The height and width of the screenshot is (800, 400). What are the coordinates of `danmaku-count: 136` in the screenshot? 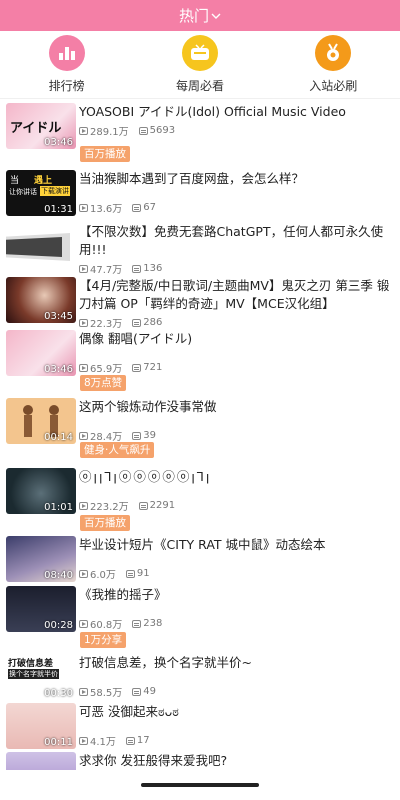 It's located at (153, 268).